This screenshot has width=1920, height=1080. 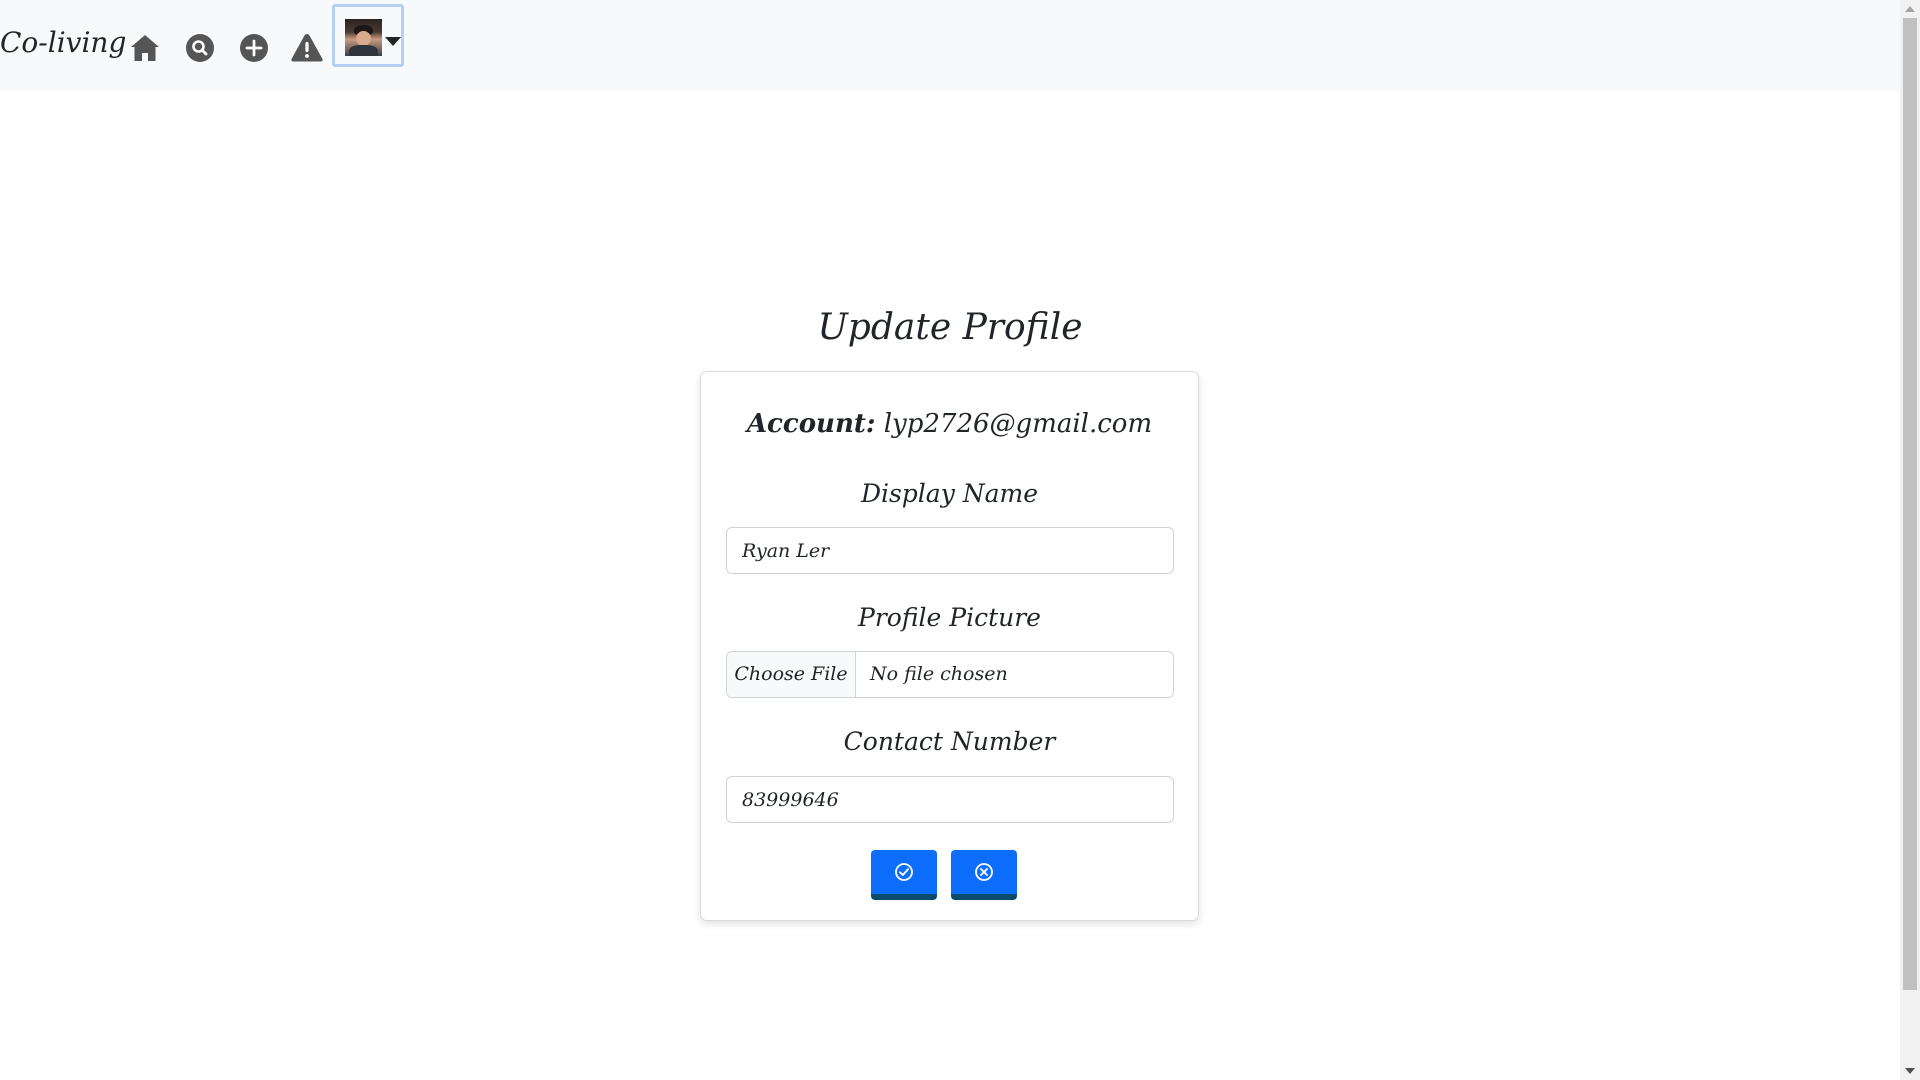 What do you see at coordinates (63, 42) in the screenshot?
I see `brand-link: Co-living` at bounding box center [63, 42].